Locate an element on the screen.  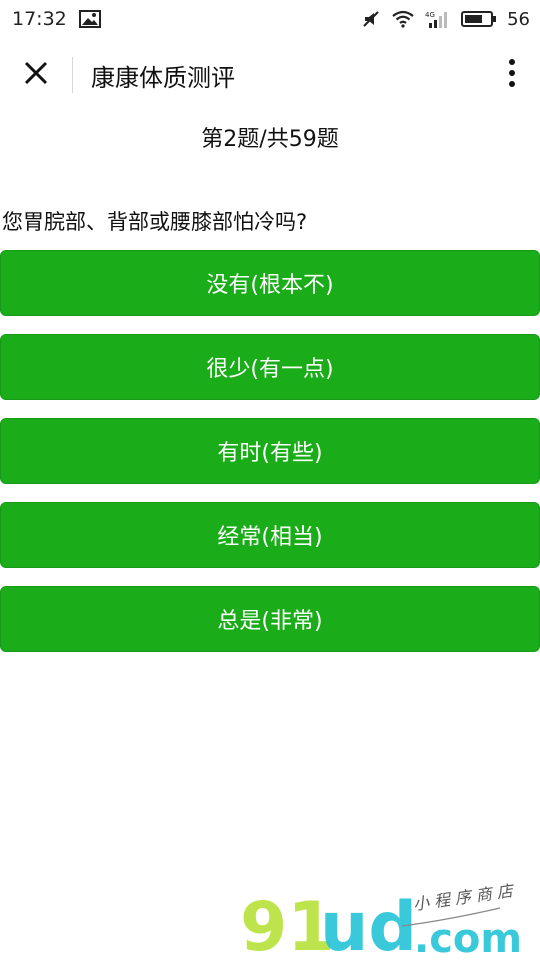
battery-level: 56 is located at coordinates (518, 19).